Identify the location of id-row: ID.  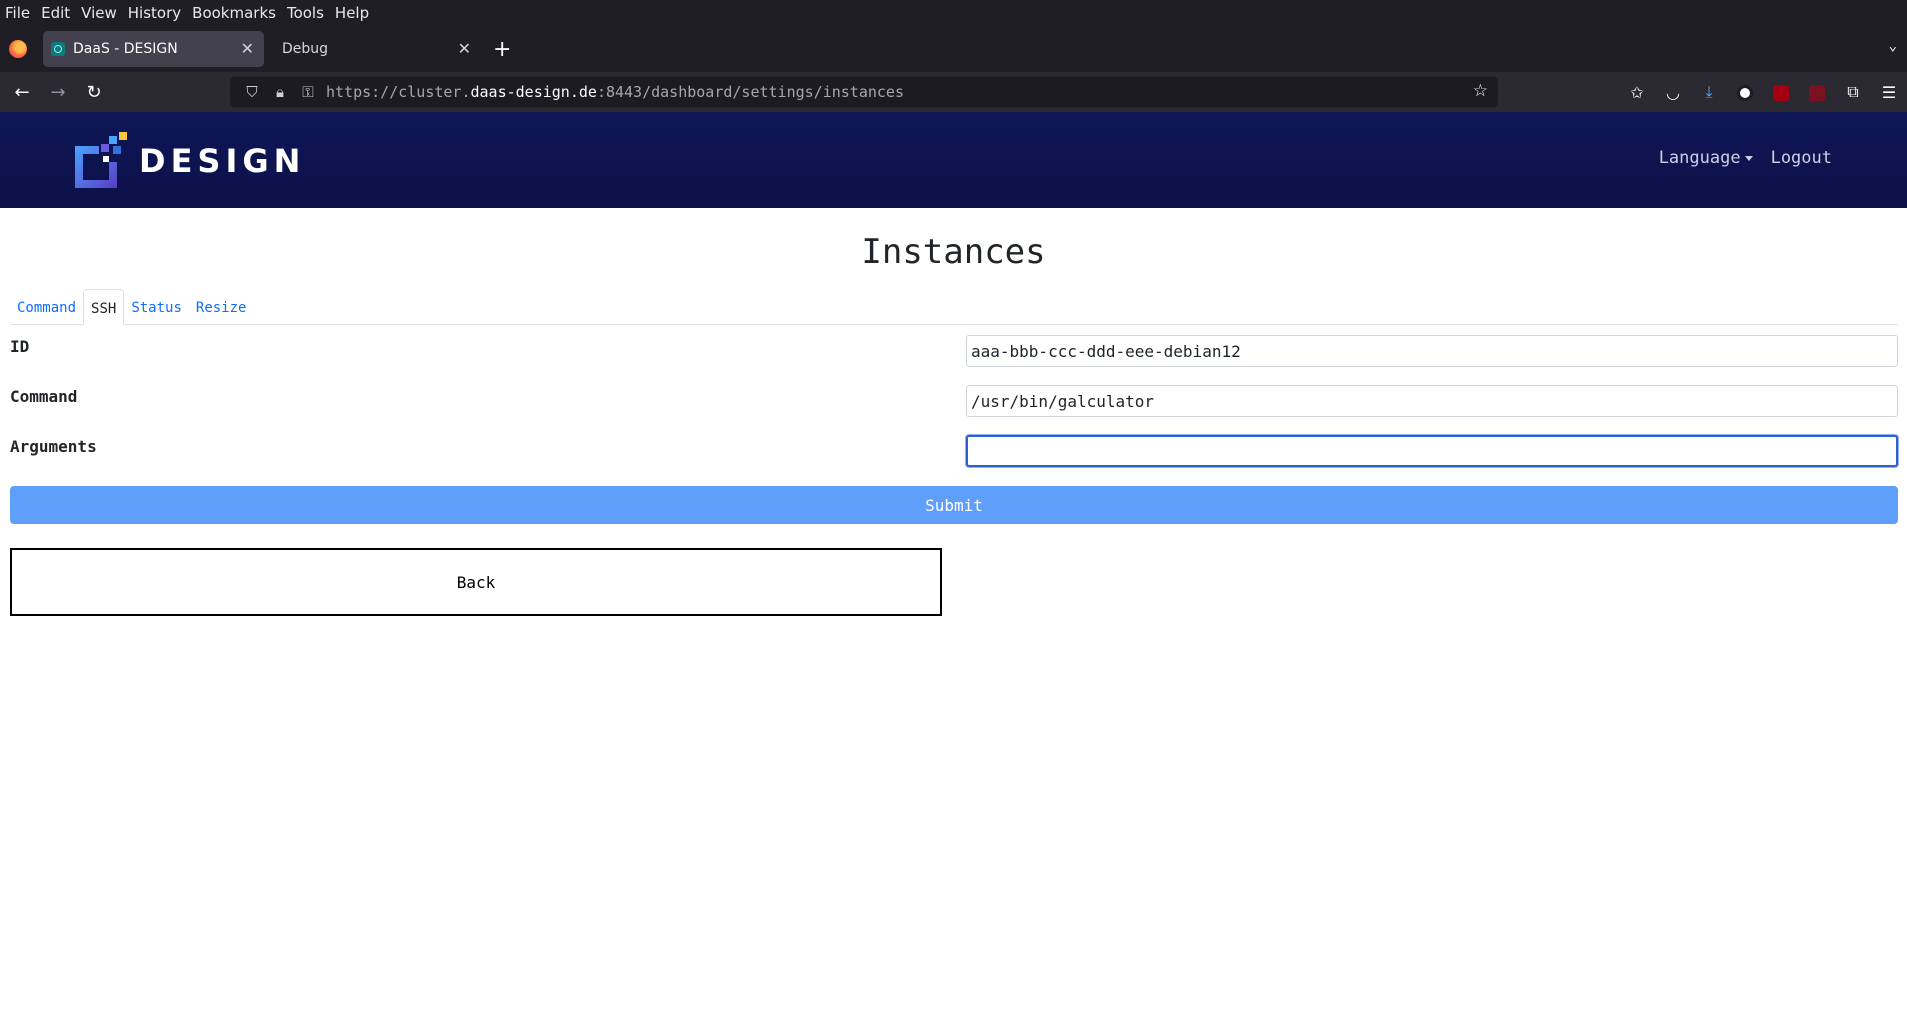
(954, 351).